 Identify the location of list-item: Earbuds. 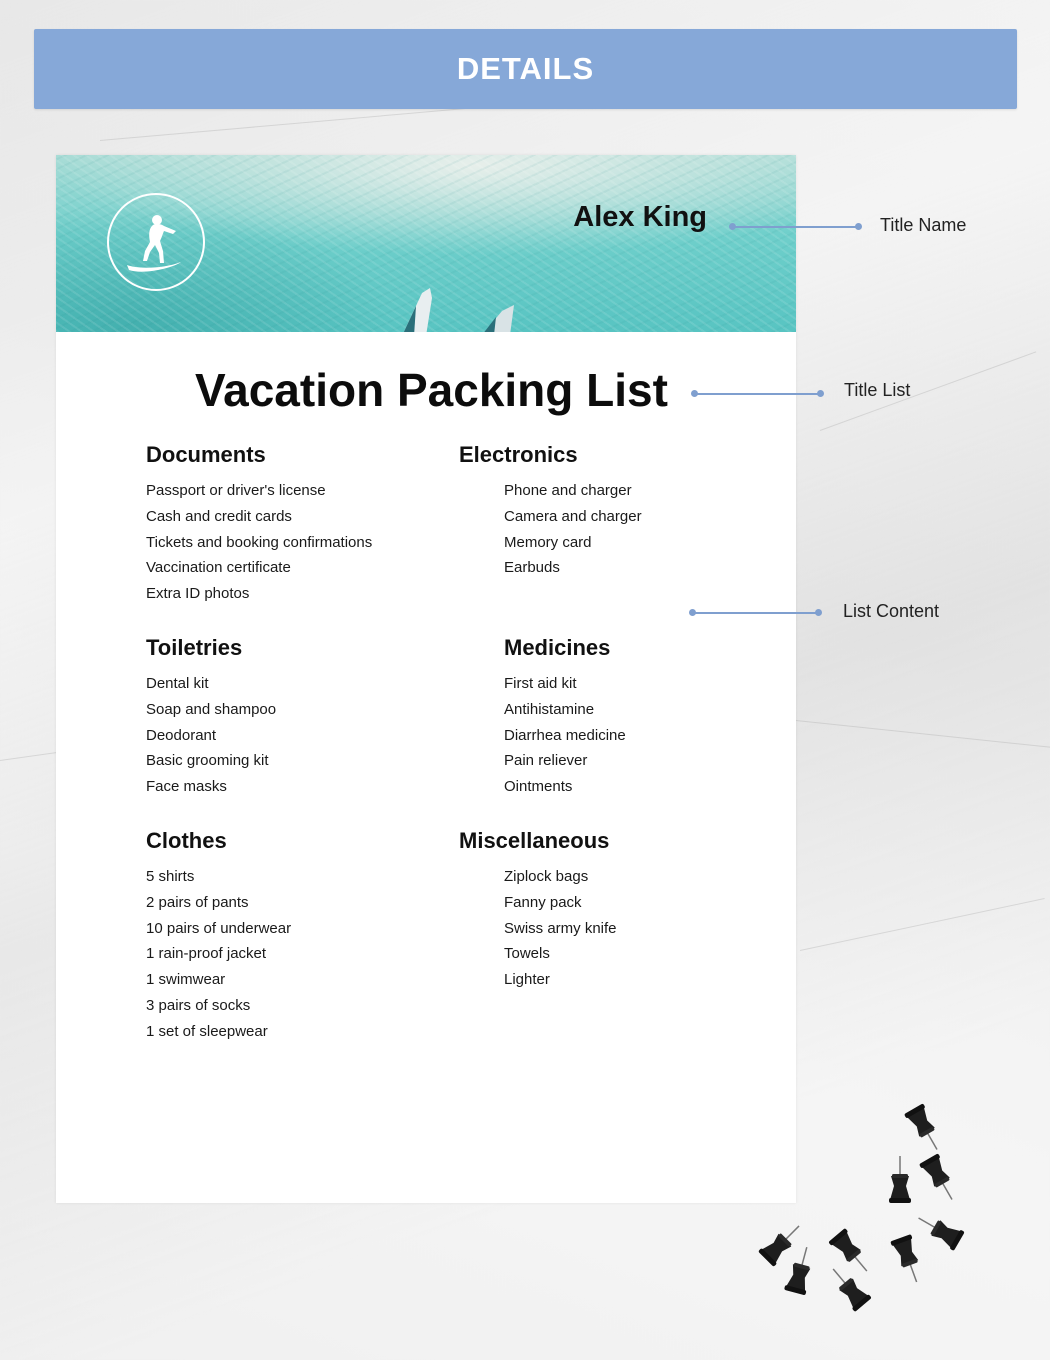
(532, 568).